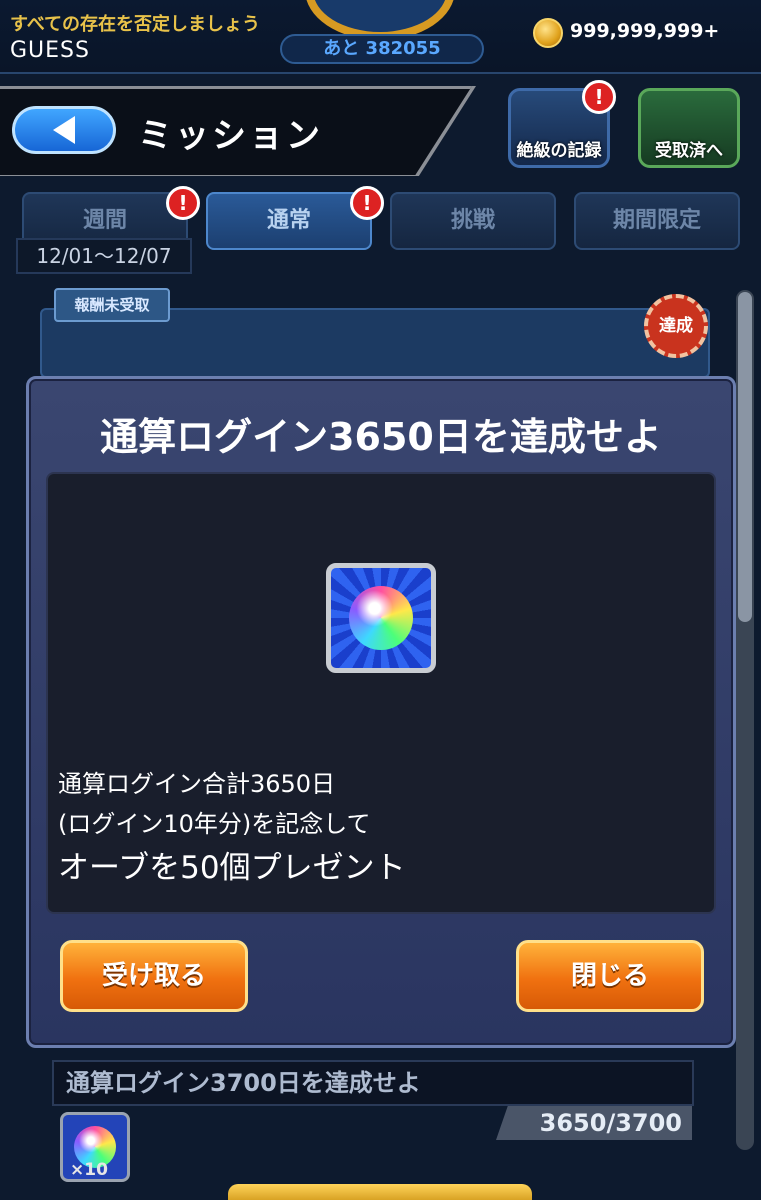  I want to click on back-button, so click(64, 130).